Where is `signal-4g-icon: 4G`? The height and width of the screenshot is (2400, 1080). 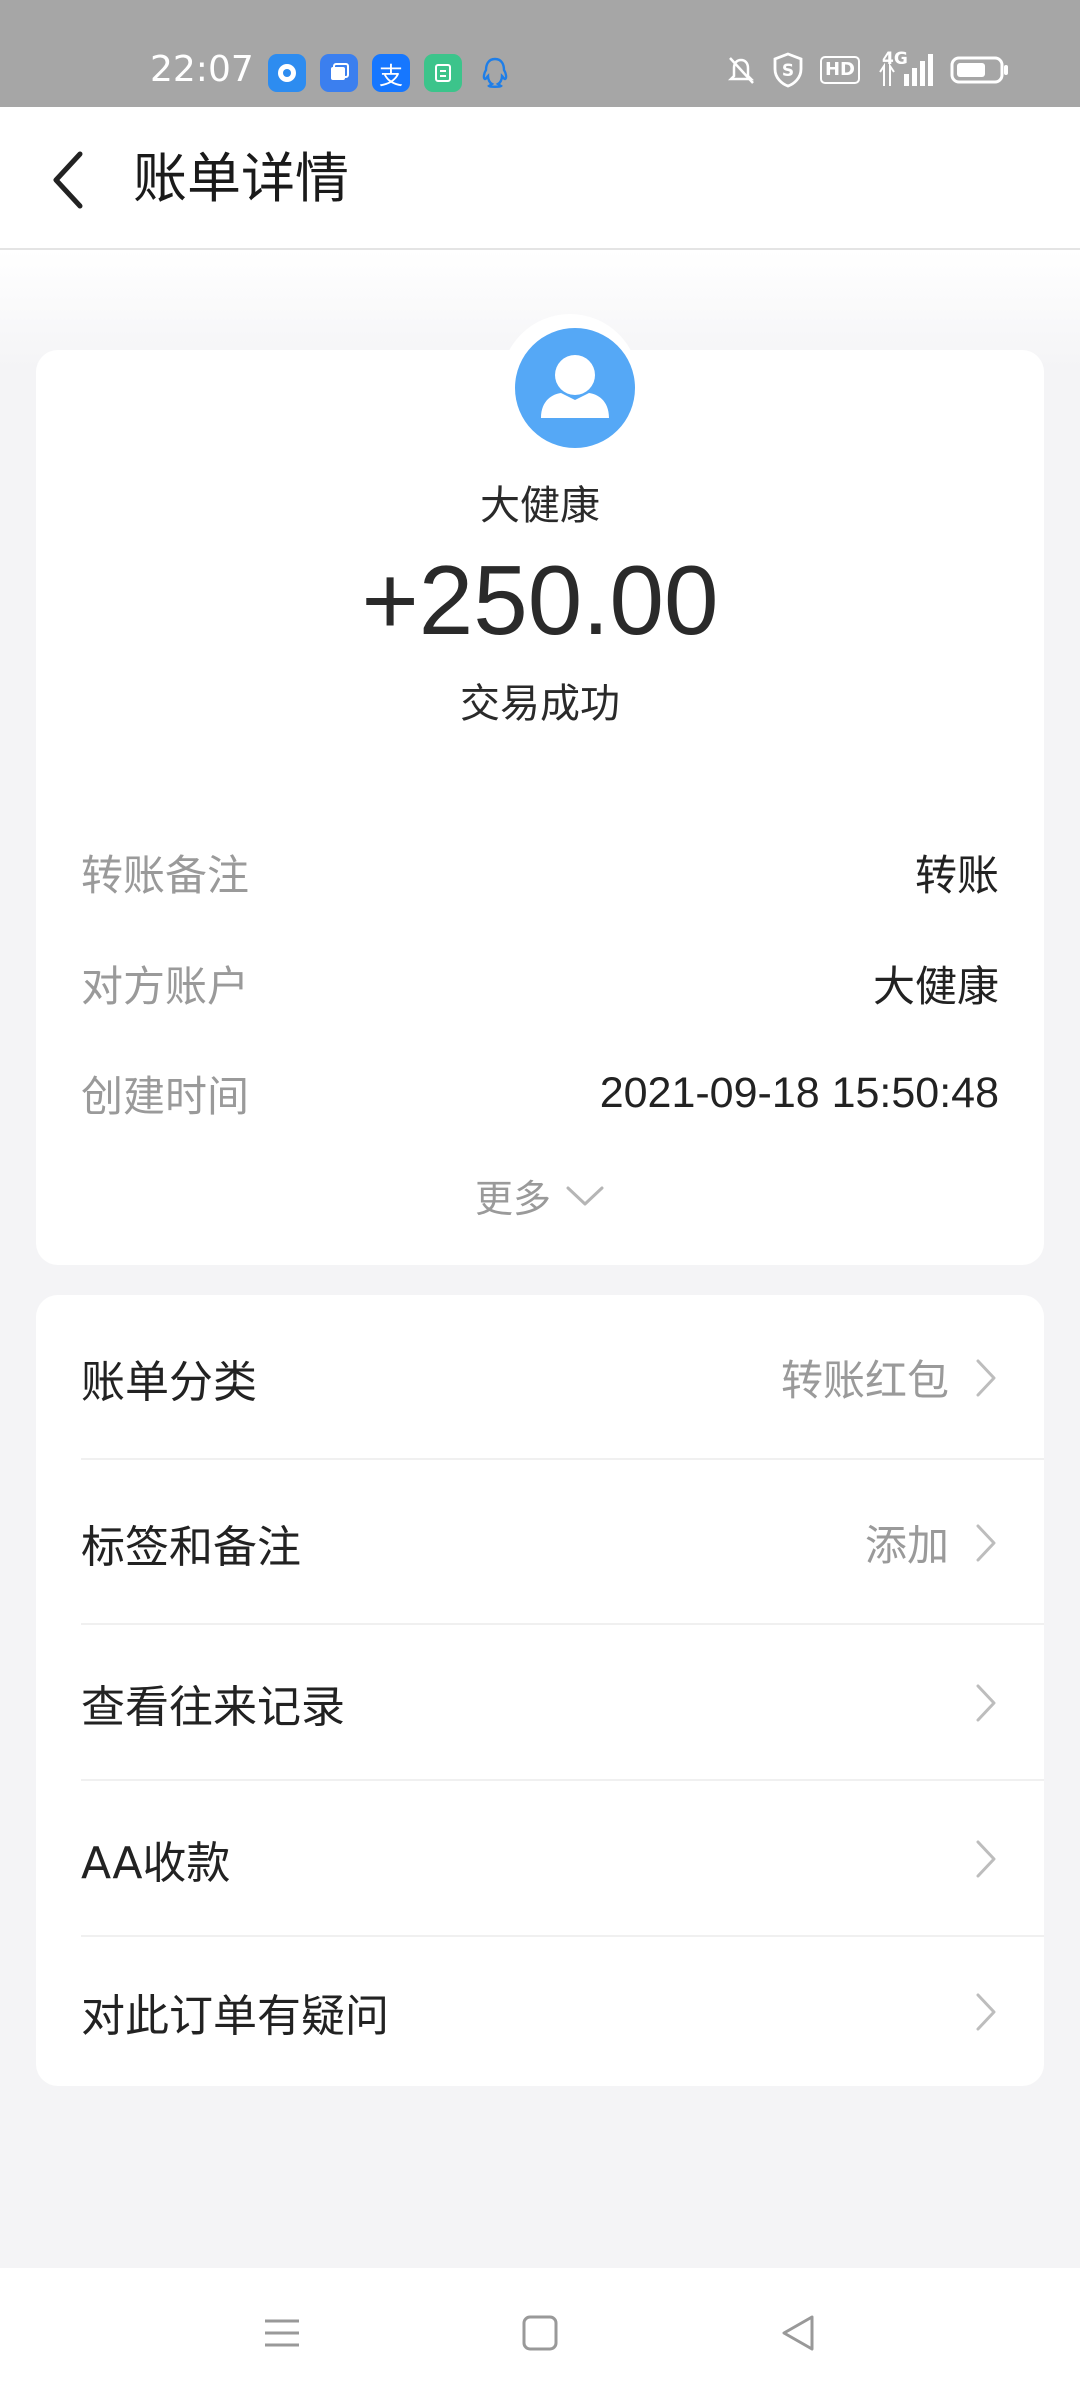 signal-4g-icon: 4G is located at coordinates (905, 68).